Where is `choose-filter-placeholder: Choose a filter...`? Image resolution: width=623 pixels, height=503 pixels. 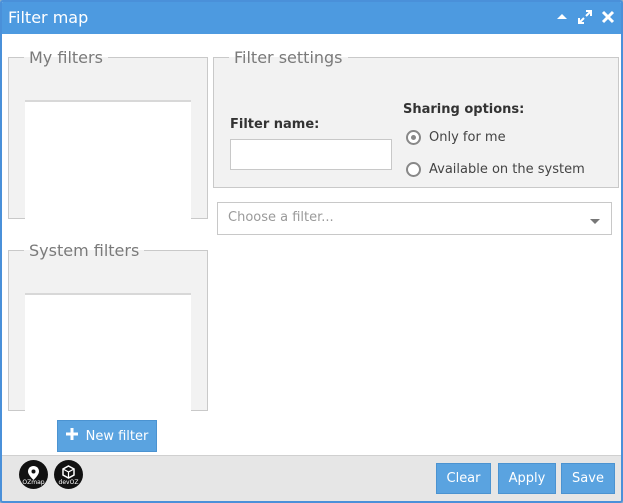
choose-filter-placeholder: Choose a filter... is located at coordinates (281, 217).